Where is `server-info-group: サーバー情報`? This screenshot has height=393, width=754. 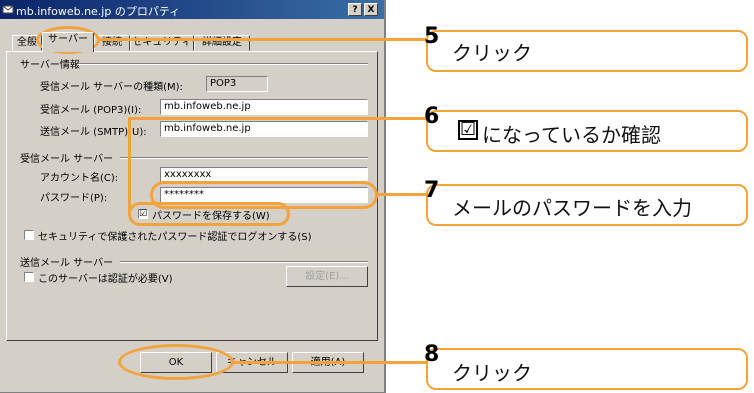 server-info-group: サーバー情報 is located at coordinates (50, 65).